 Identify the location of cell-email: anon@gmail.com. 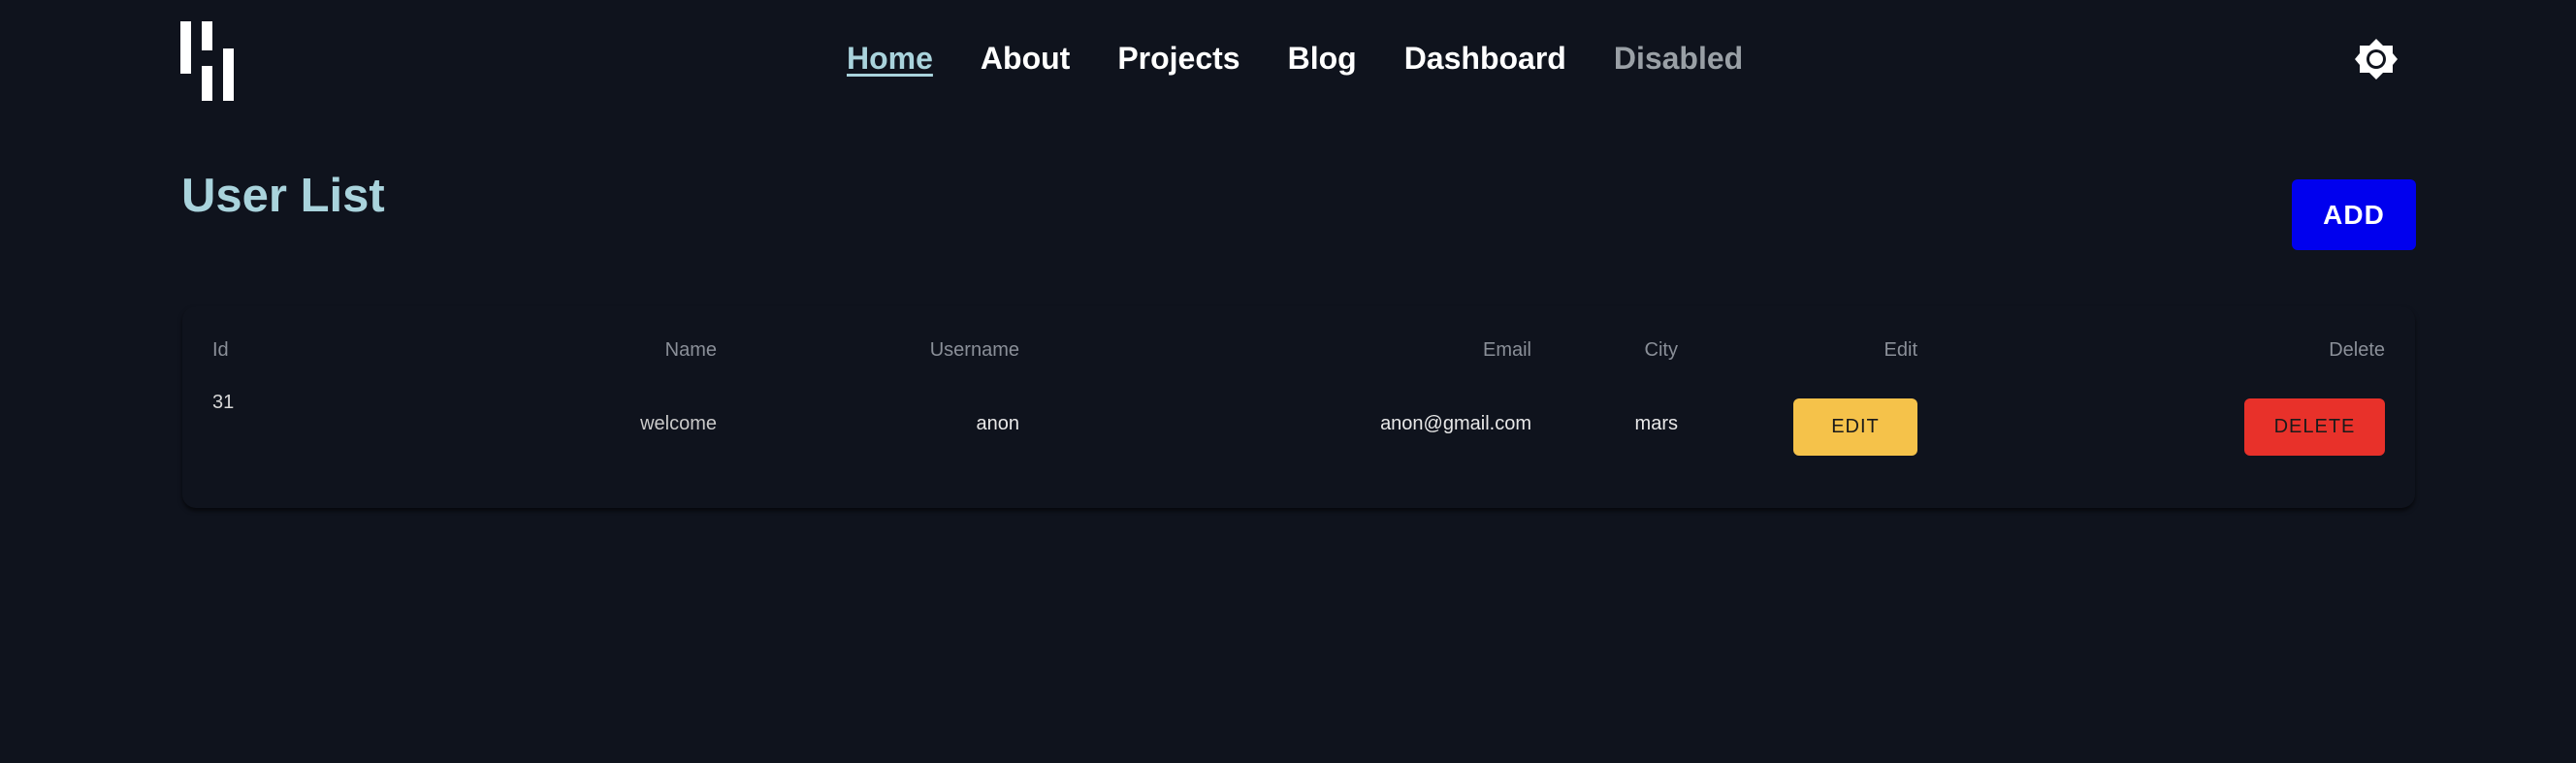
(1455, 423).